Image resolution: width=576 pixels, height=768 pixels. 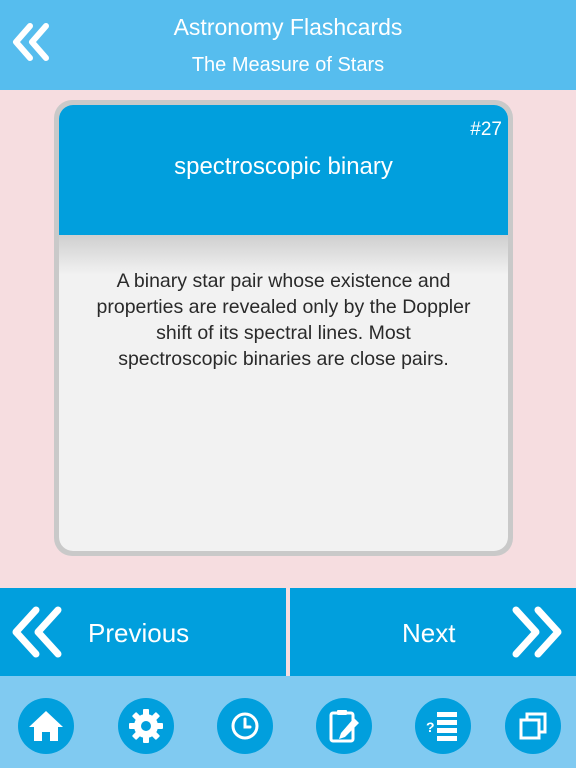 What do you see at coordinates (283, 281) in the screenshot?
I see `definition-line: A binary star pair whose existence and` at bounding box center [283, 281].